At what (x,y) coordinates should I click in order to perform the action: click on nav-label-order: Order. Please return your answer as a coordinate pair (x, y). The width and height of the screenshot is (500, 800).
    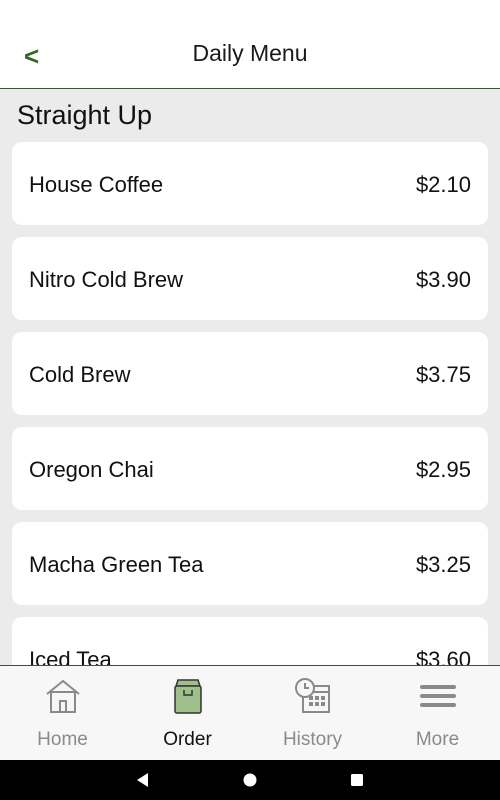
    Looking at the image, I should click on (187, 739).